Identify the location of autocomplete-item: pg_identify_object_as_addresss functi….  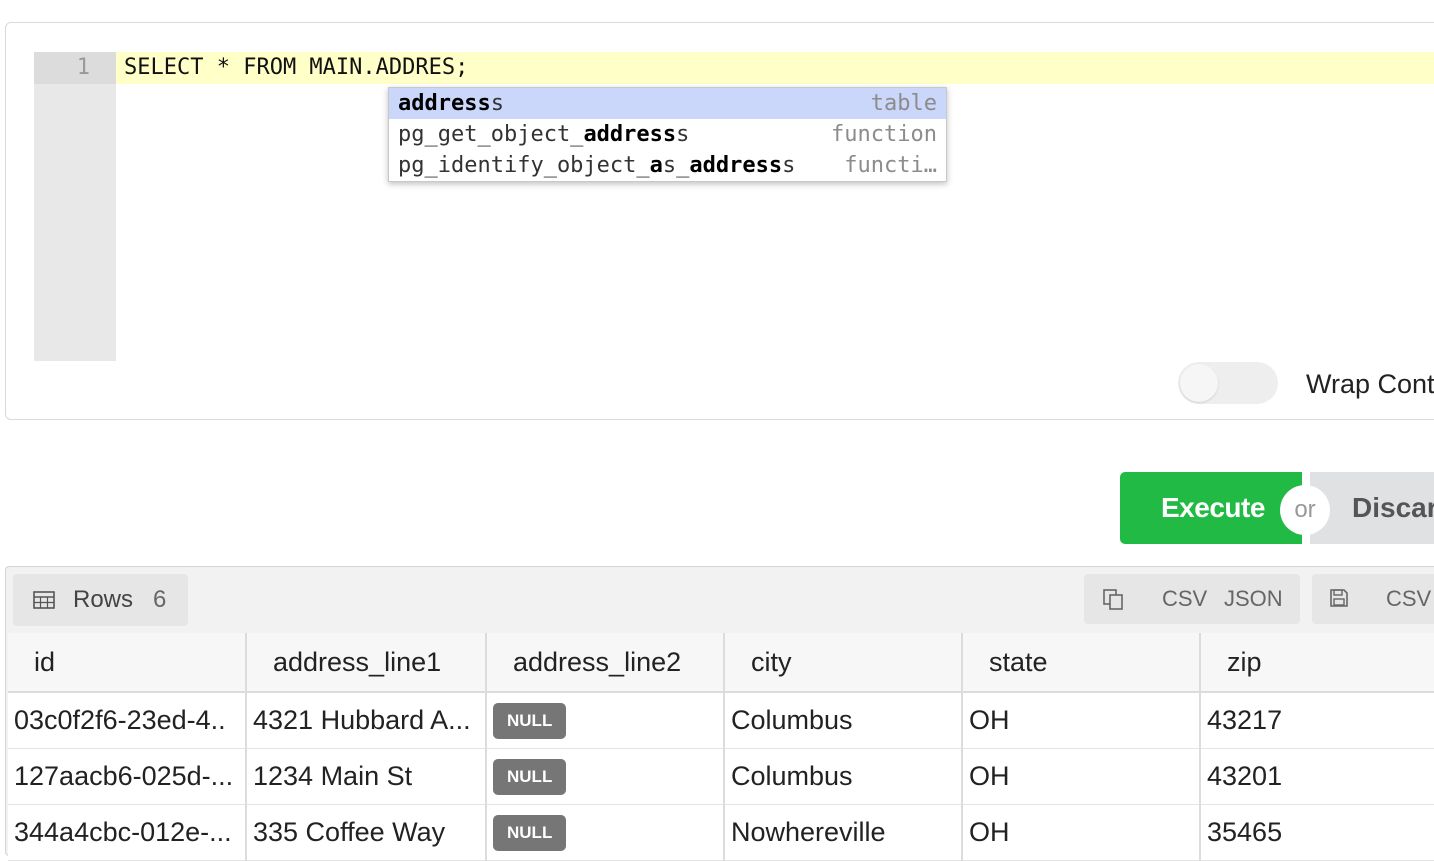
(667, 165).